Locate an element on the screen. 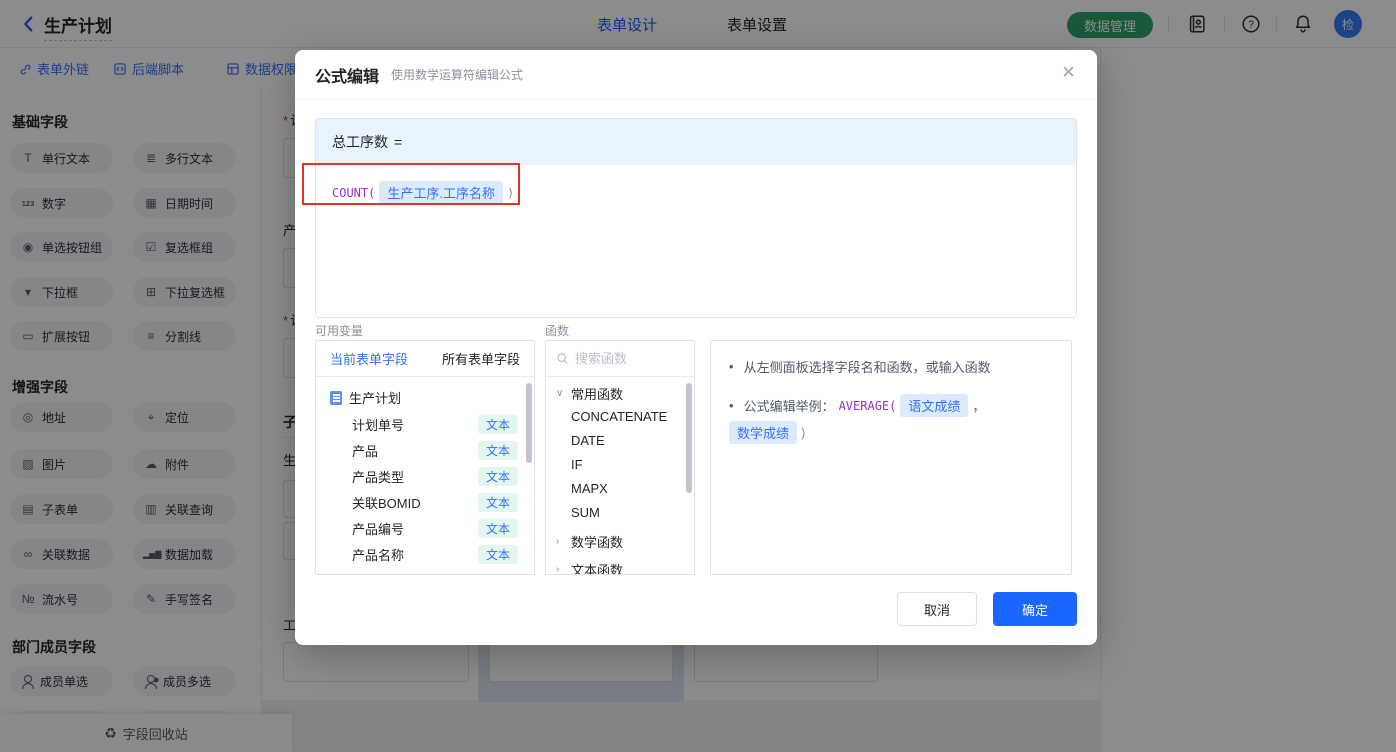 This screenshot has height=752, width=1396. variable-name: 产品编号 is located at coordinates (378, 529).